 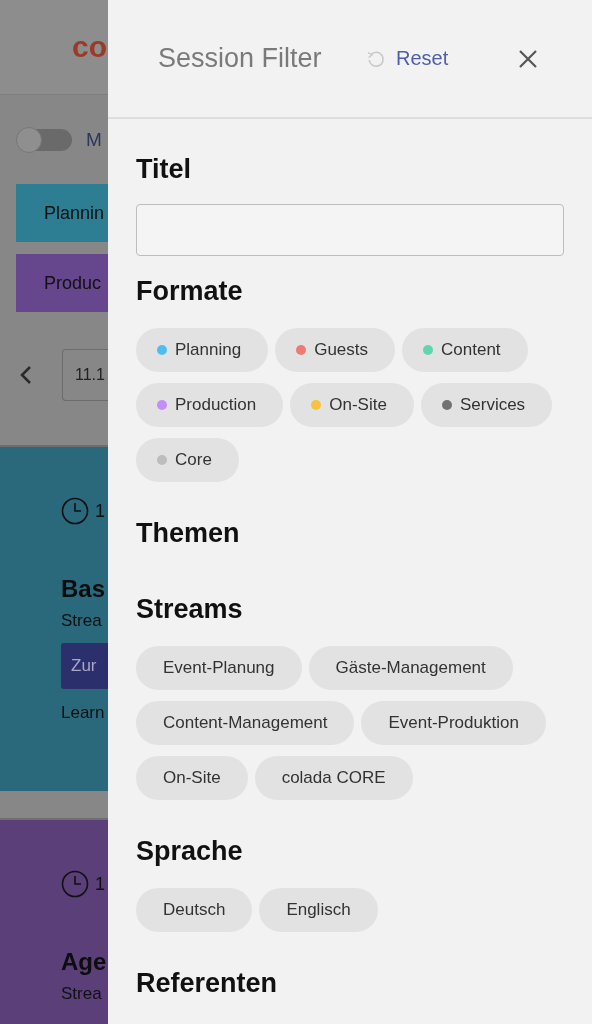 What do you see at coordinates (94, 140) in the screenshot?
I see `toggle-label: M` at bounding box center [94, 140].